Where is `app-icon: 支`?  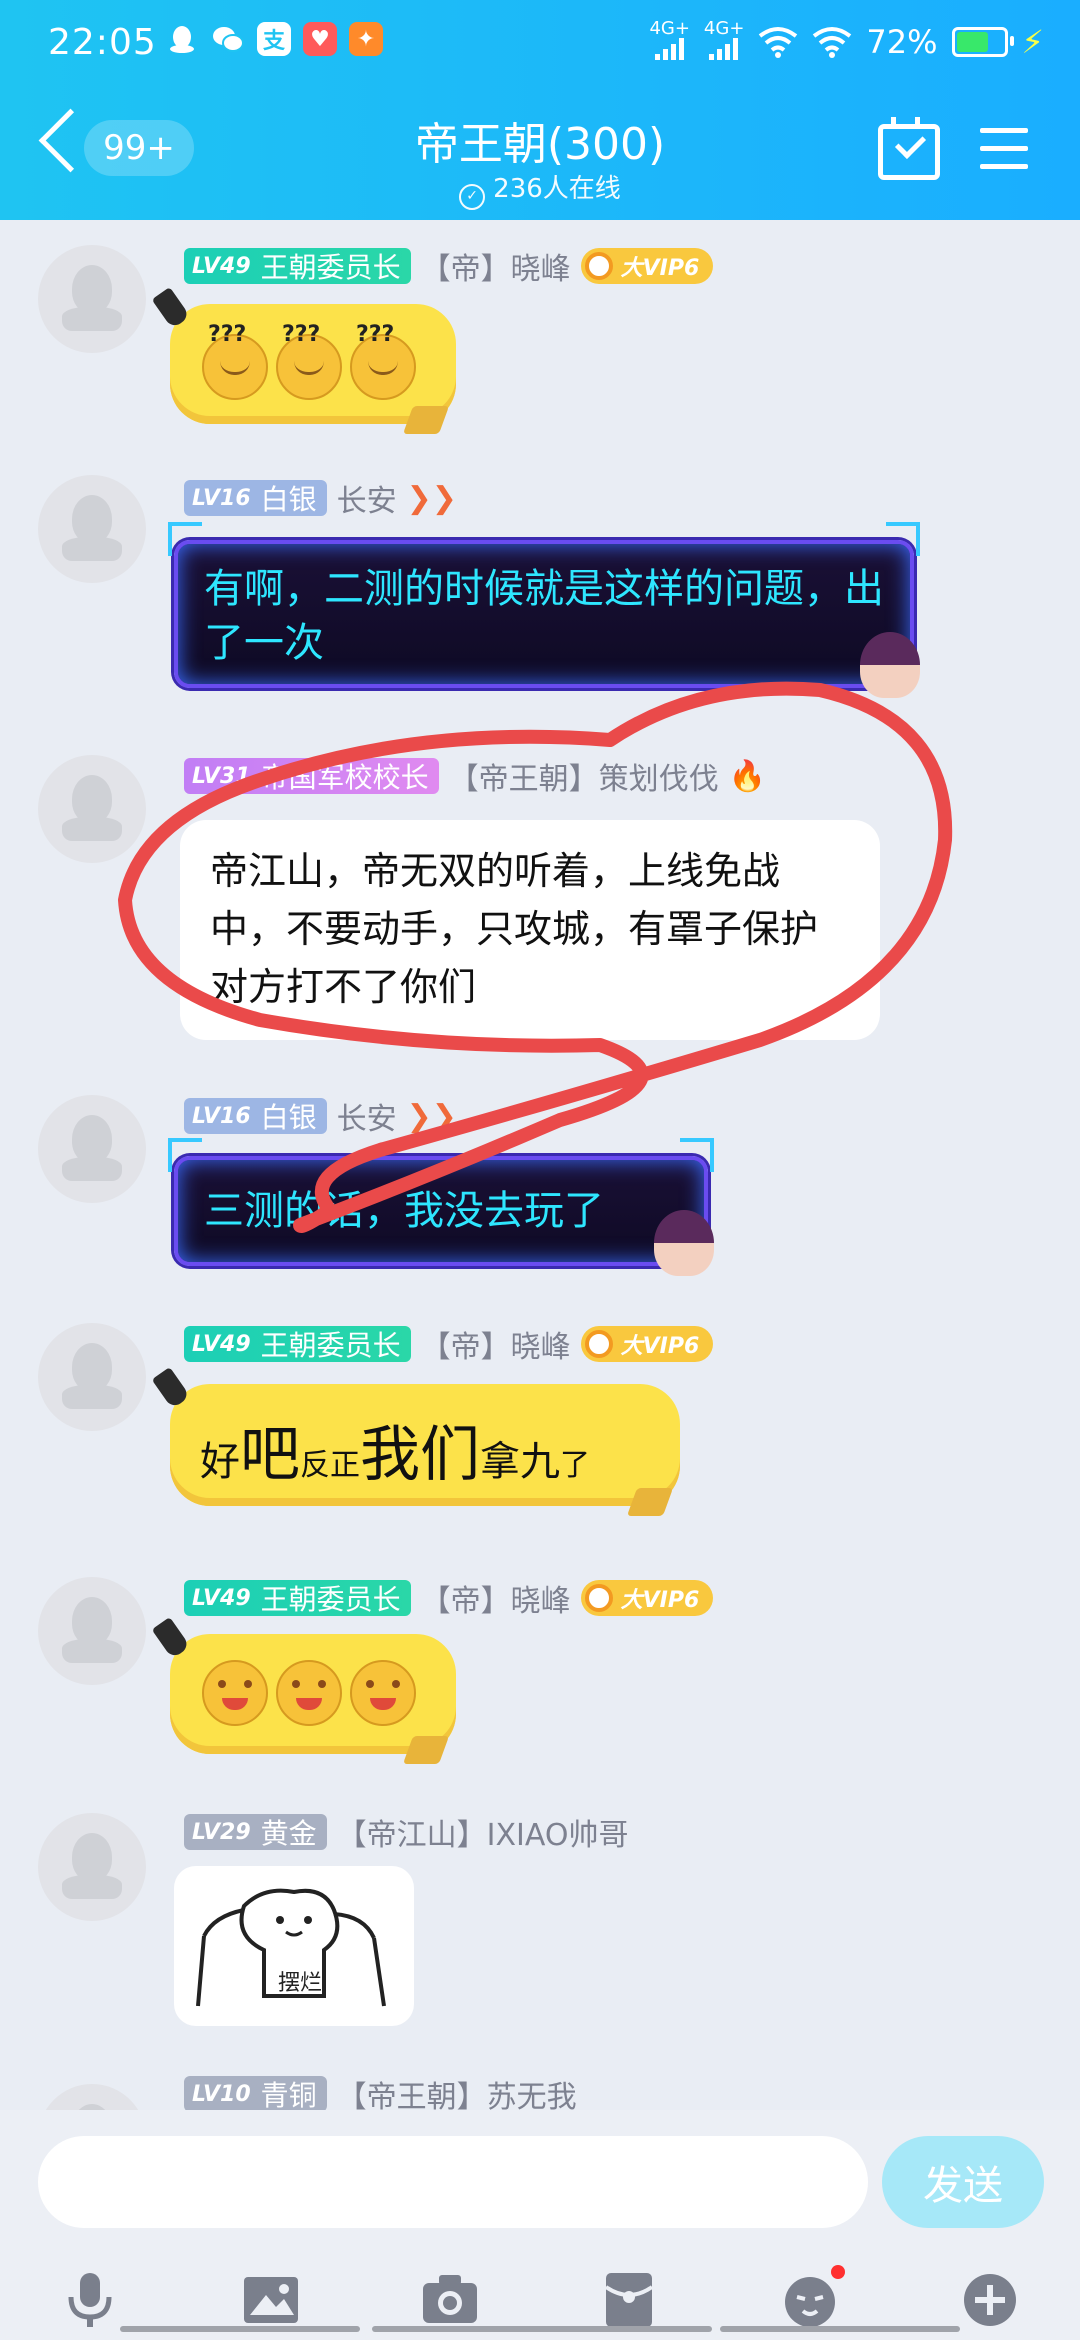 app-icon: 支 is located at coordinates (274, 39).